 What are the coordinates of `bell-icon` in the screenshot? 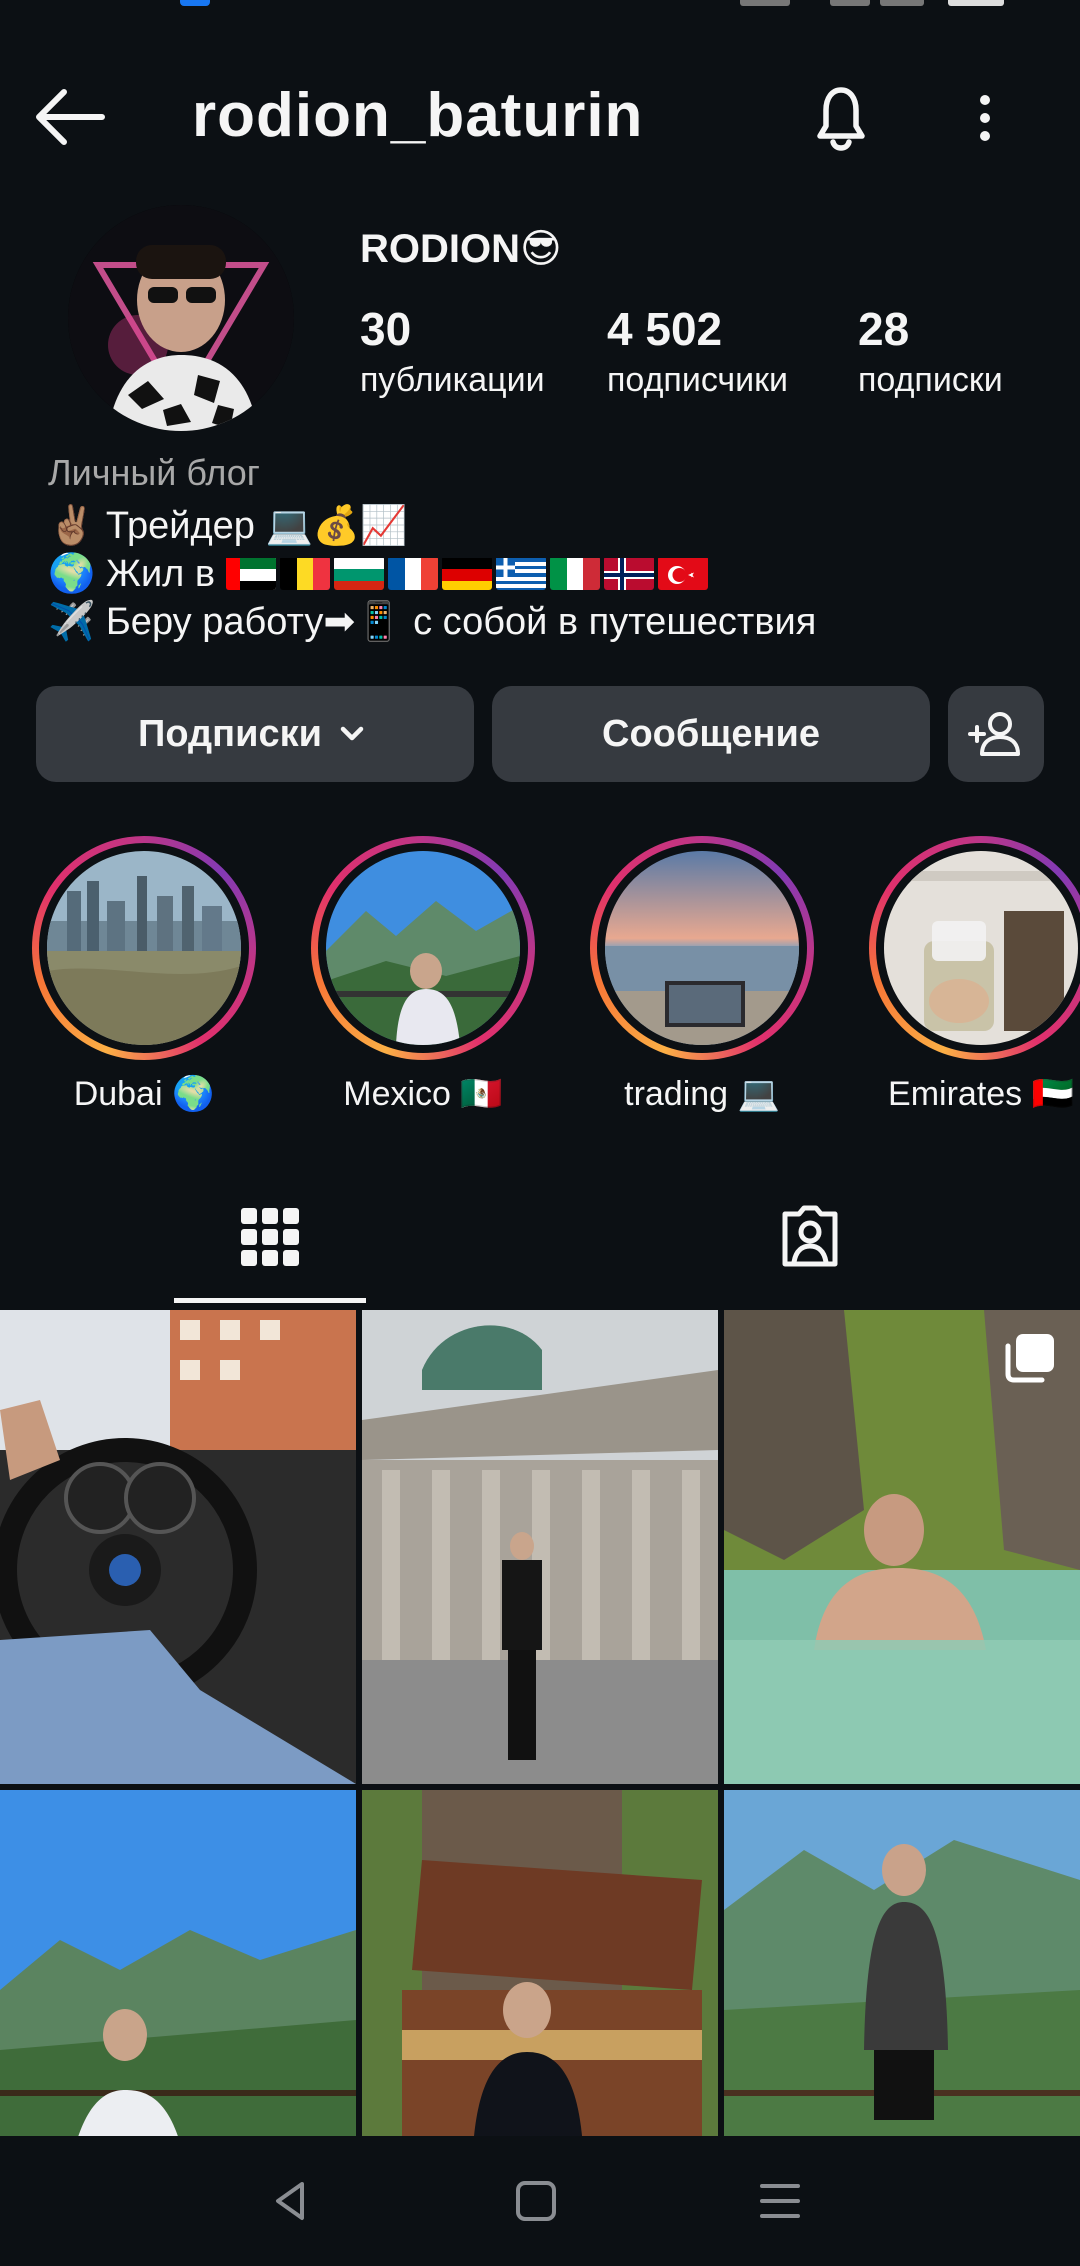 It's located at (841, 119).